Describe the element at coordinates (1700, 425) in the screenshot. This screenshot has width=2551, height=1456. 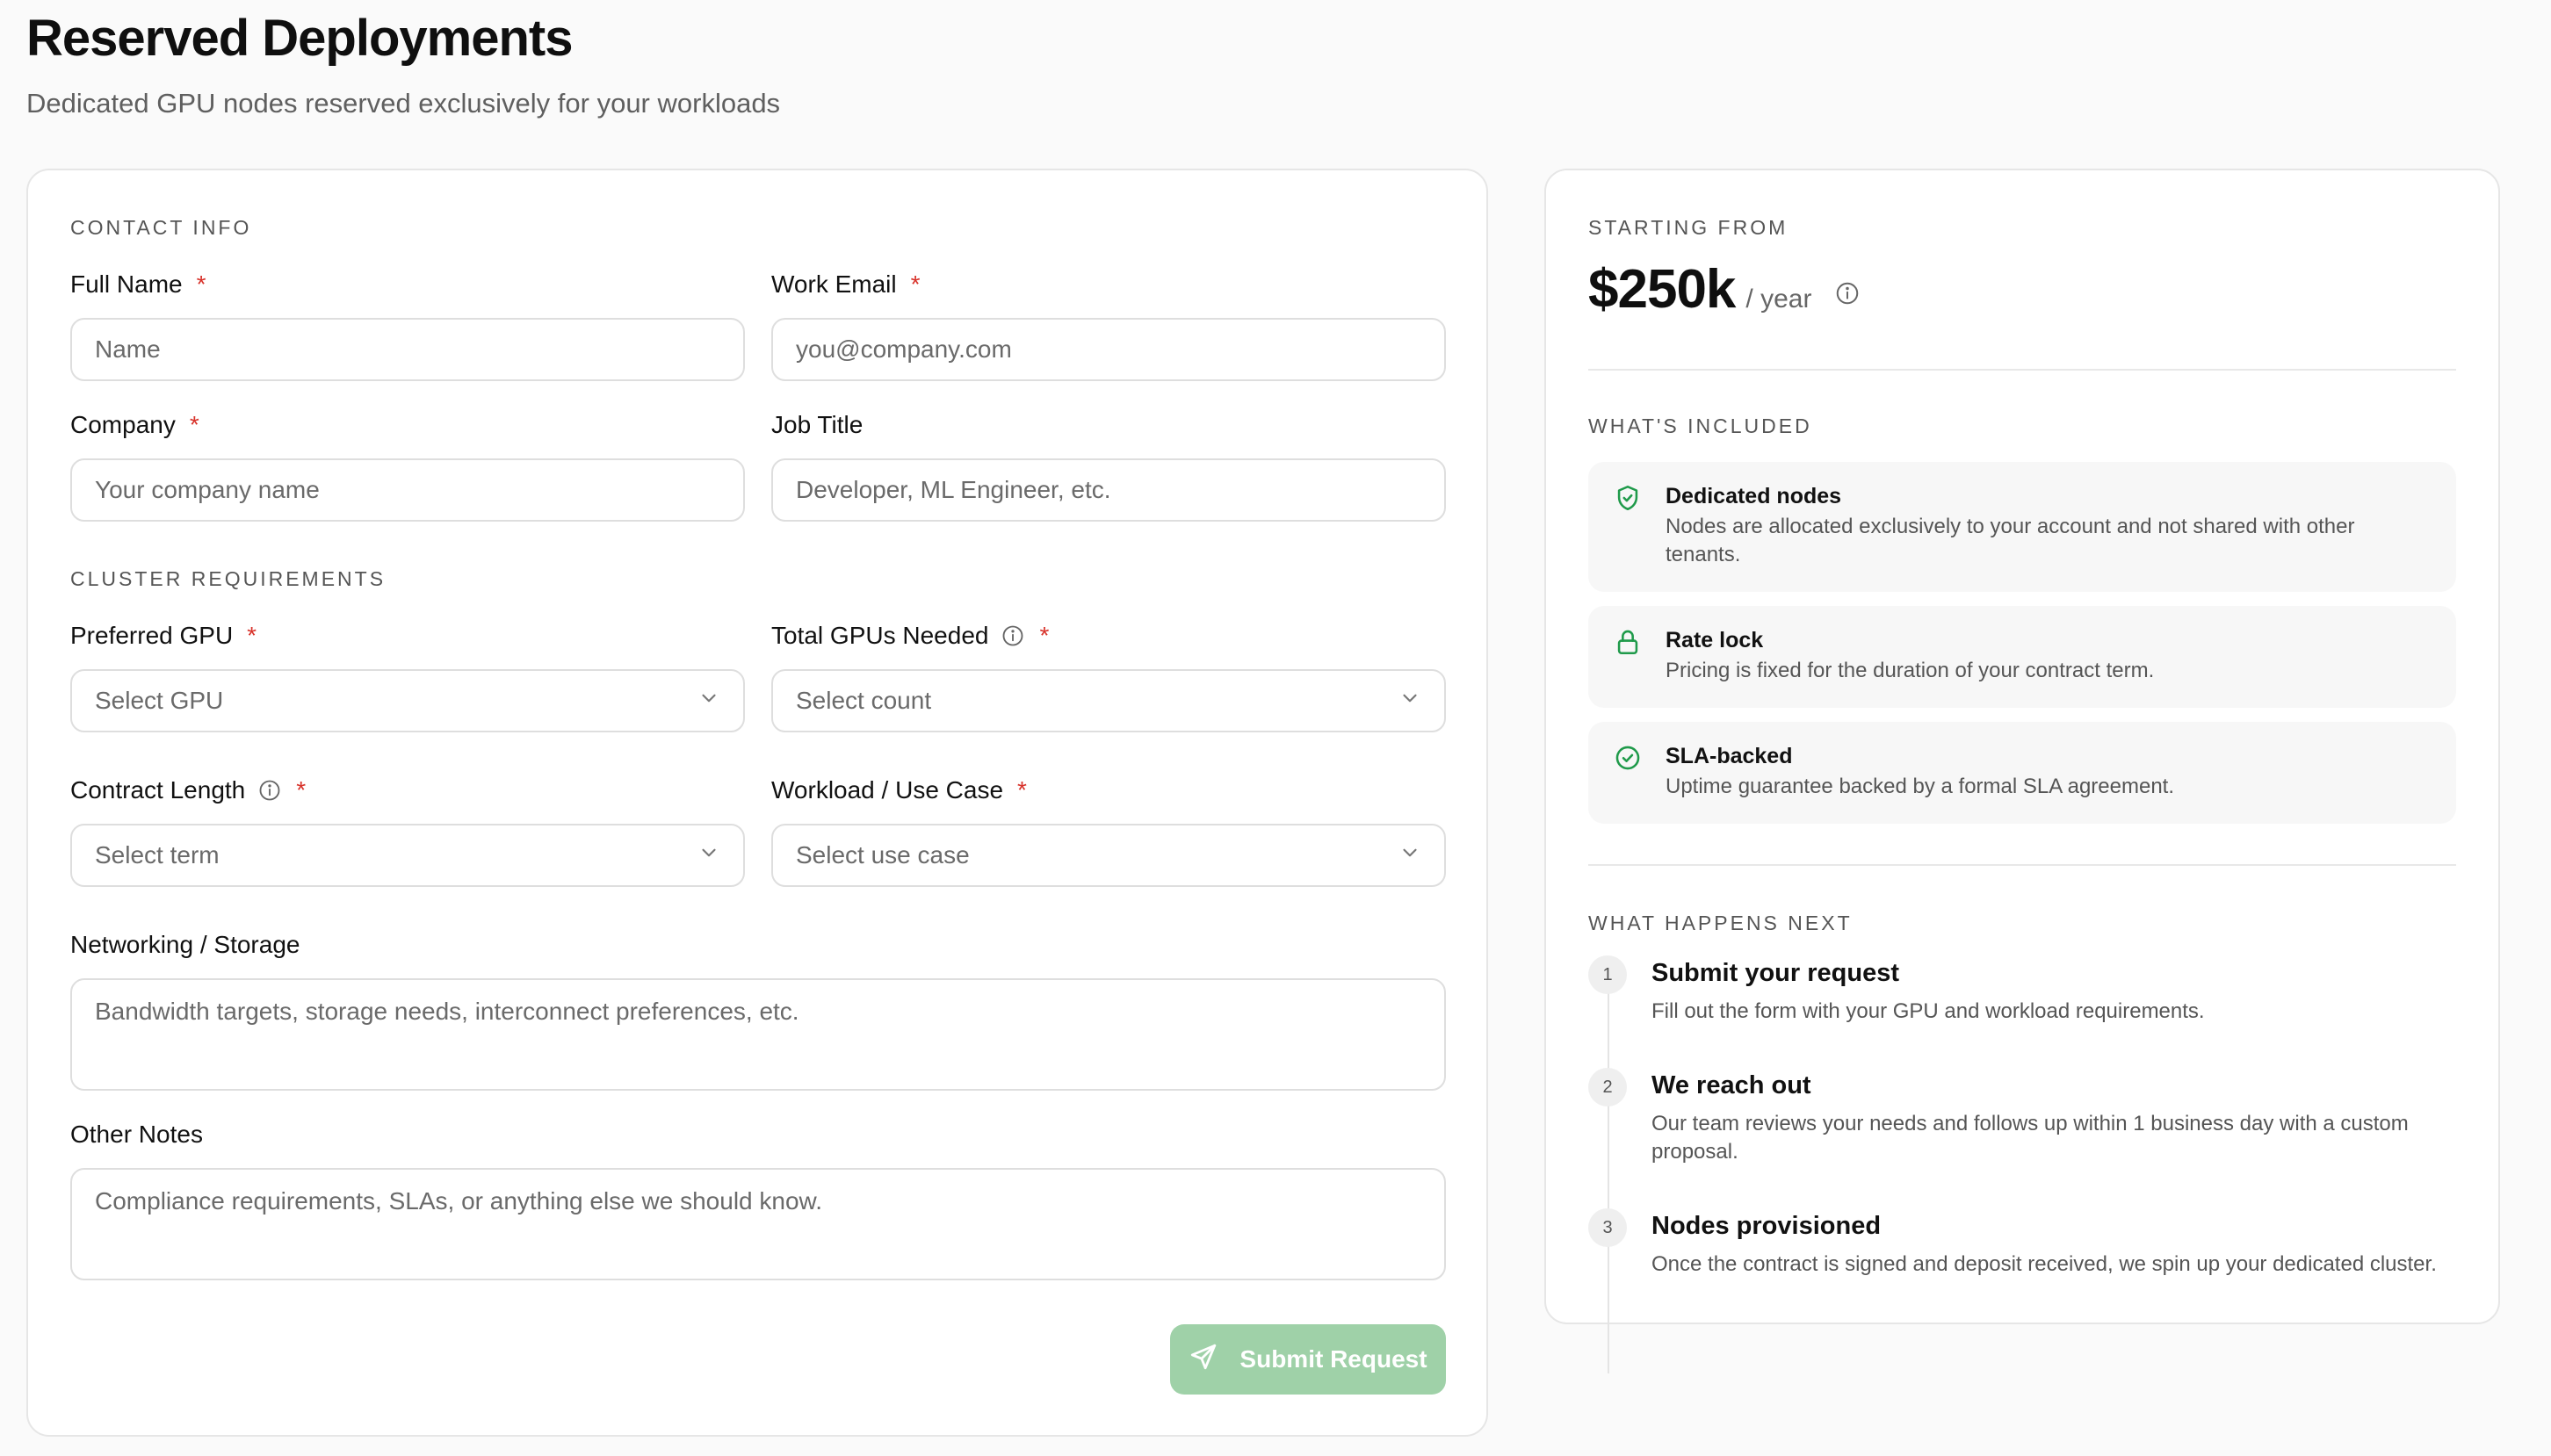
I see `whats-included-label: WHAT'S INCLUDED` at that location.